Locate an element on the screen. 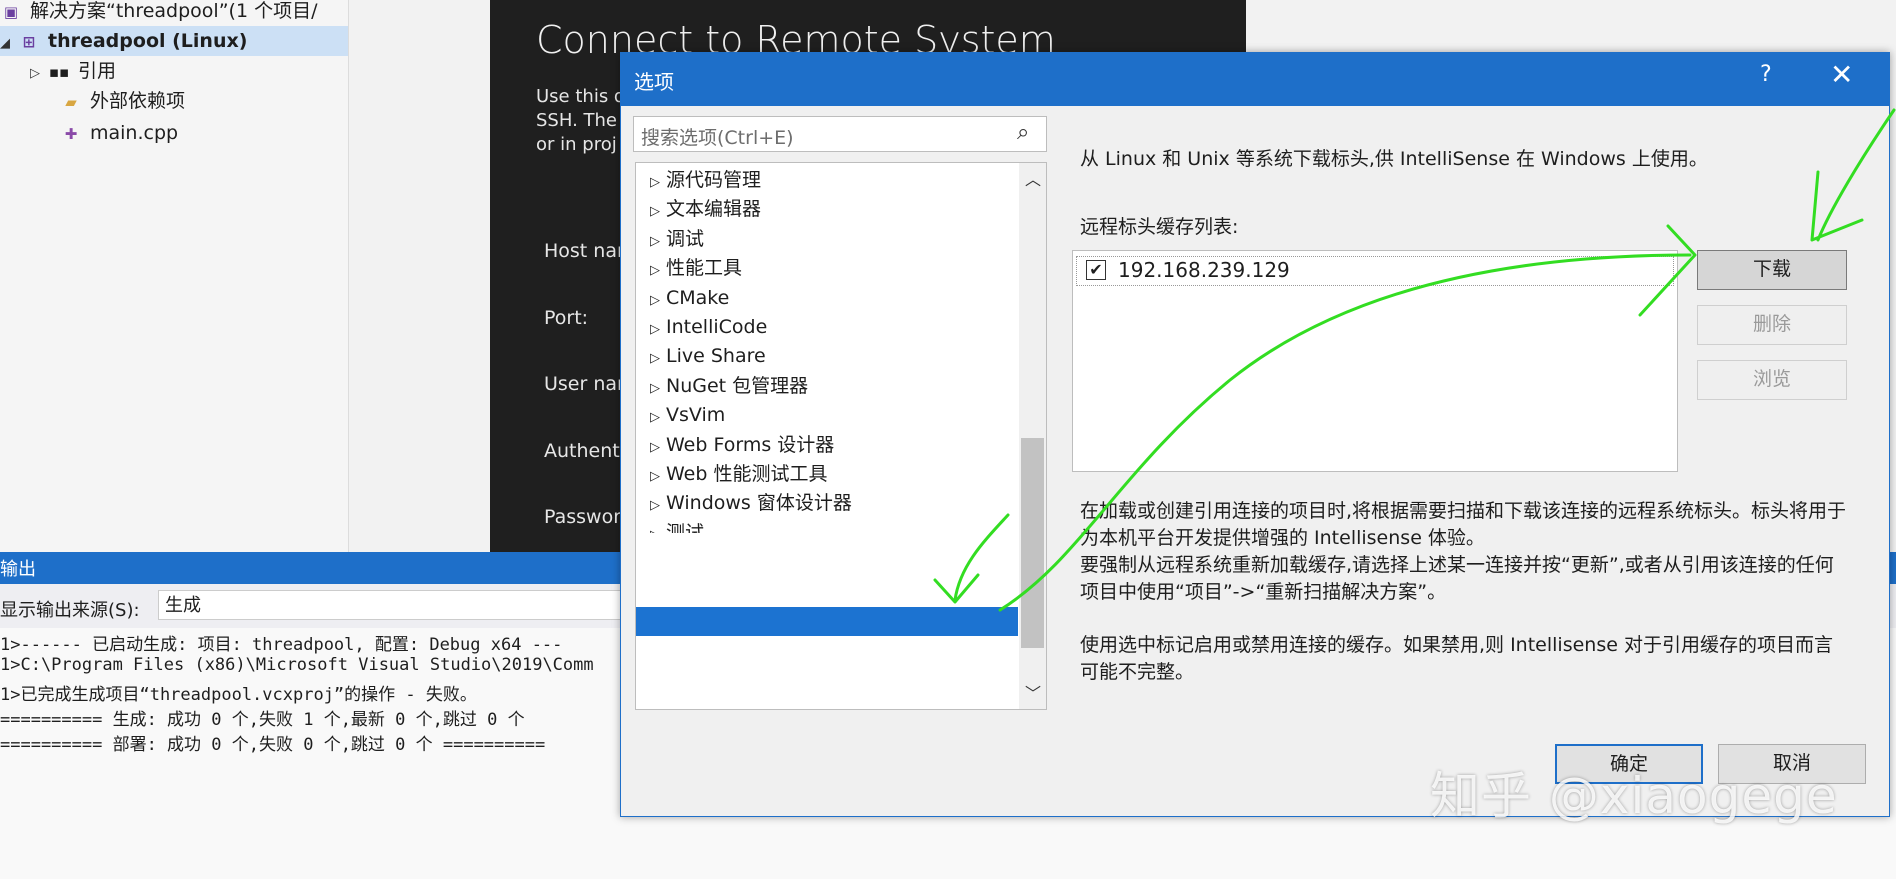  nav-item-label: 调试 is located at coordinates (685, 238).